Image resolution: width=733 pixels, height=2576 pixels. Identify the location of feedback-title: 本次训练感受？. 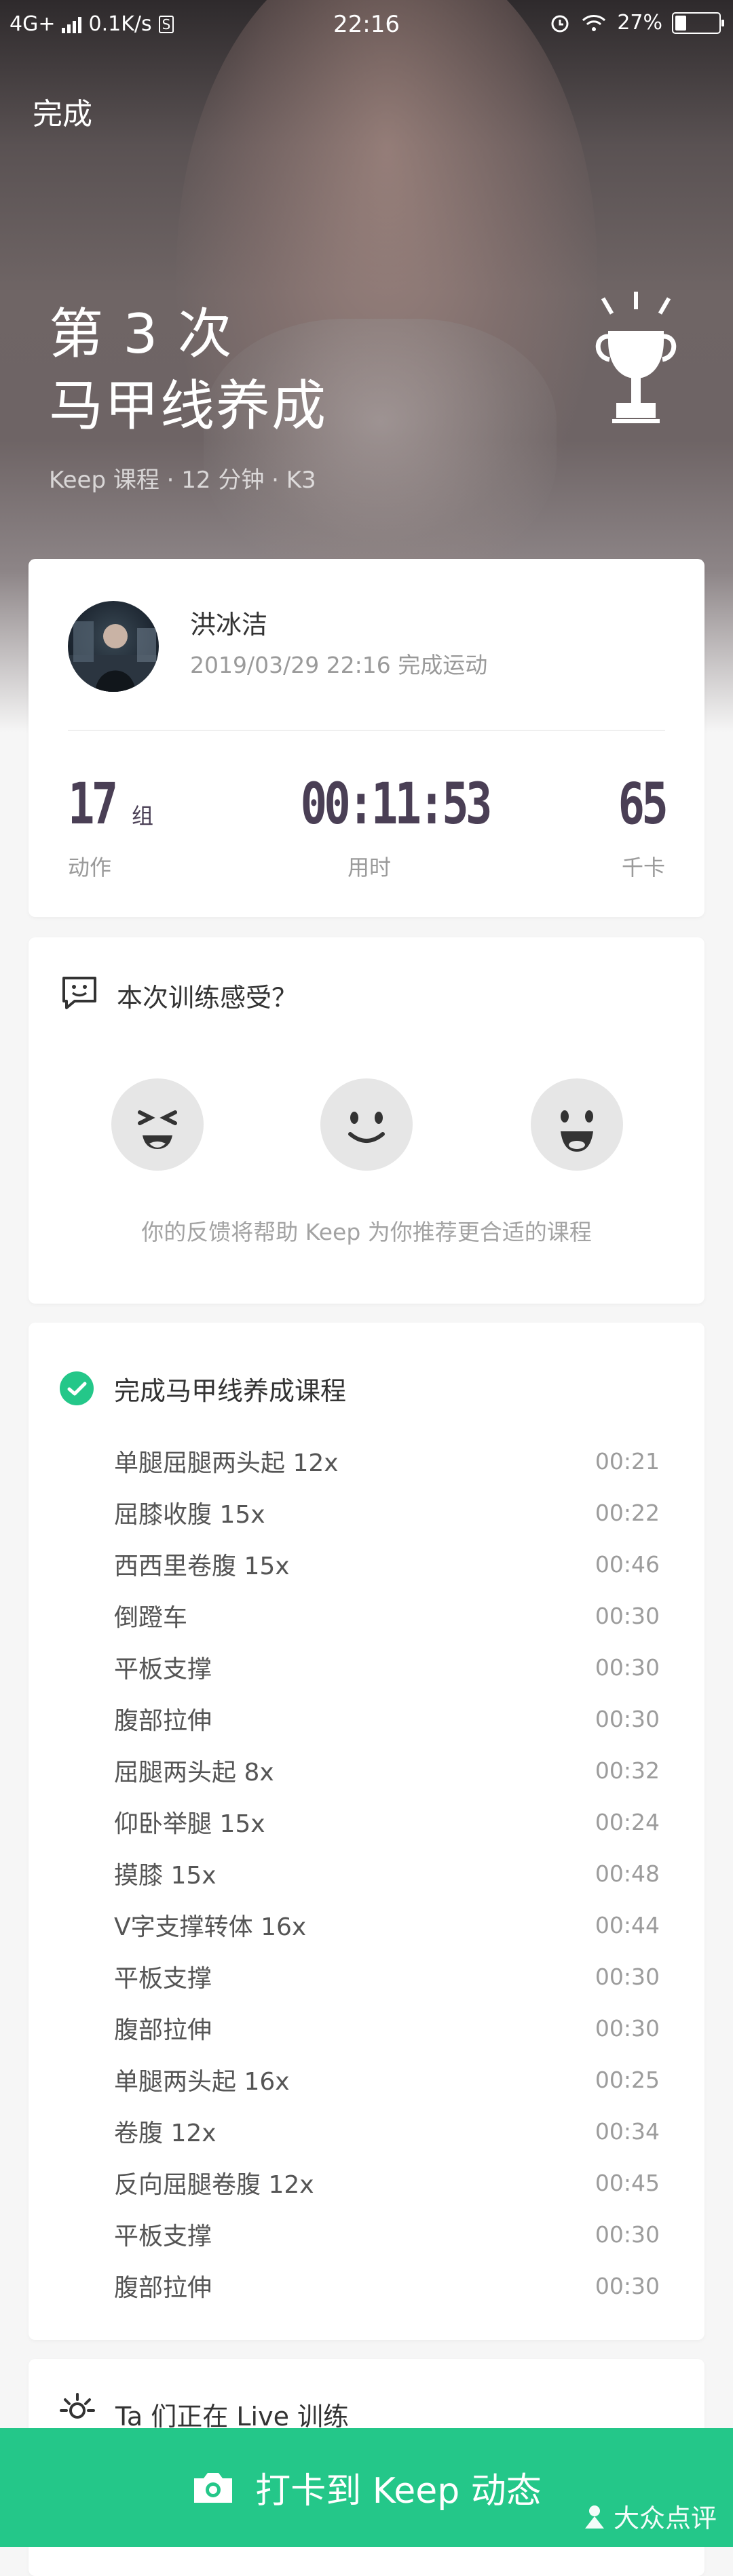
(207, 995).